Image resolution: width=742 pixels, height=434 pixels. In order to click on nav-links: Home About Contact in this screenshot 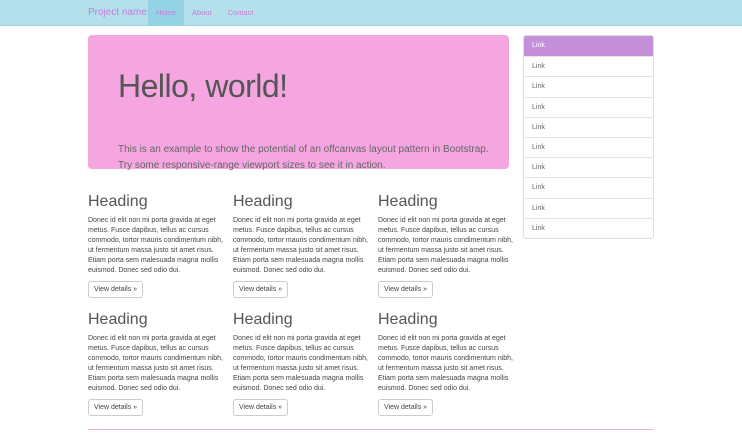, I will do `click(204, 13)`.